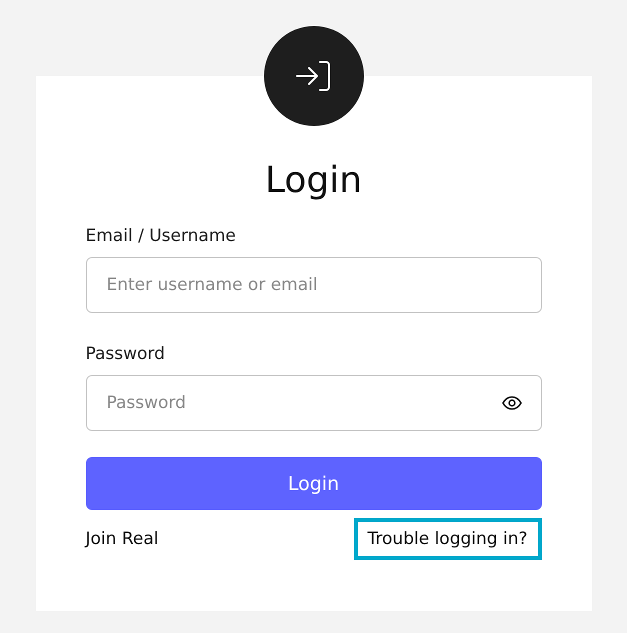 Image resolution: width=627 pixels, height=633 pixels. What do you see at coordinates (126, 354) in the screenshot?
I see `field-label: Password` at bounding box center [126, 354].